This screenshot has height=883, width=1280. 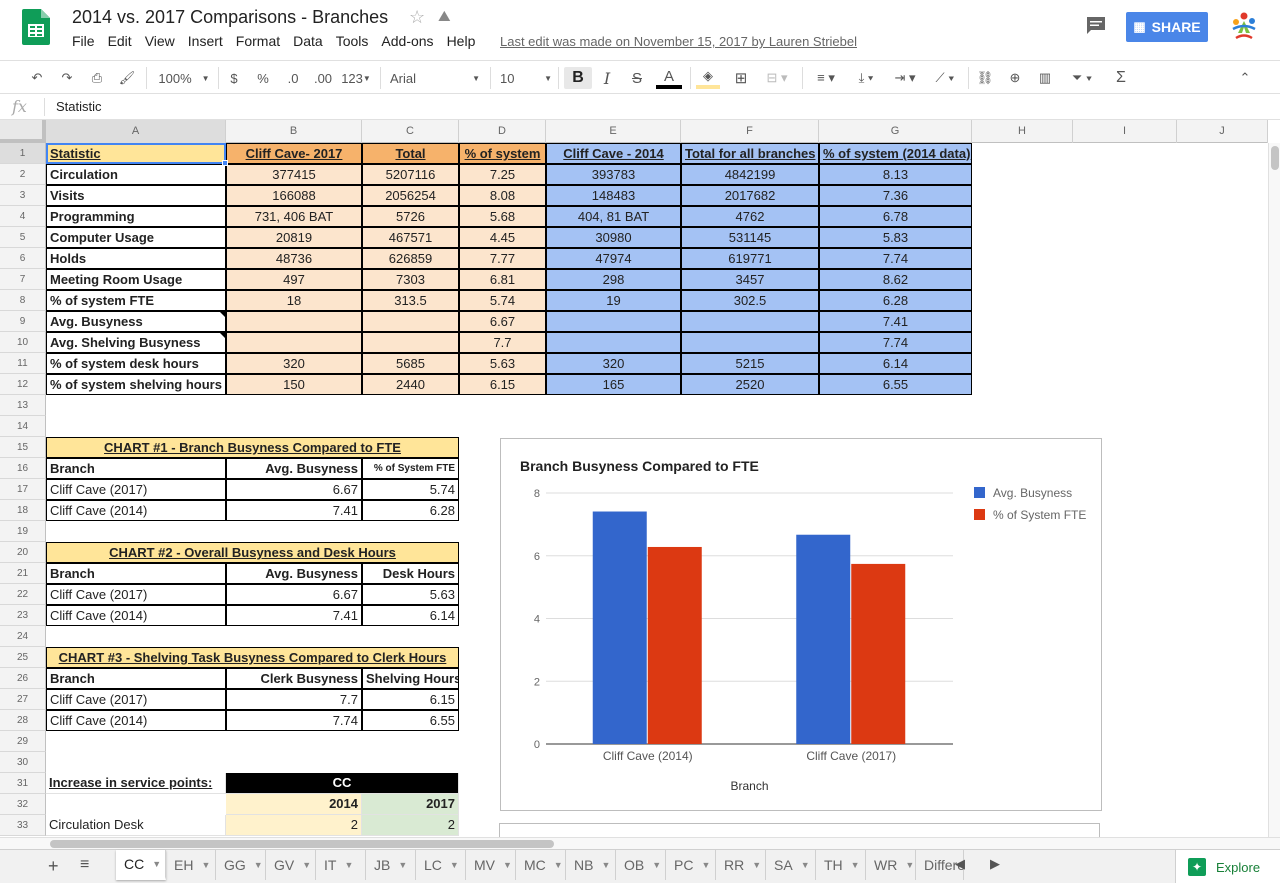 What do you see at coordinates (136, 279) in the screenshot?
I see `table1-cell: Meeting Room Usage` at bounding box center [136, 279].